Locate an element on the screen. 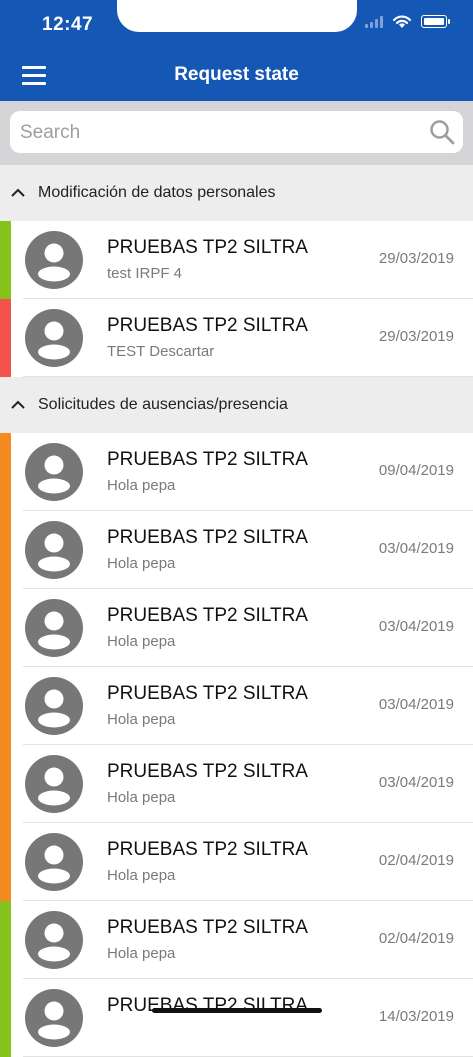  search-icon is located at coordinates (442, 132).